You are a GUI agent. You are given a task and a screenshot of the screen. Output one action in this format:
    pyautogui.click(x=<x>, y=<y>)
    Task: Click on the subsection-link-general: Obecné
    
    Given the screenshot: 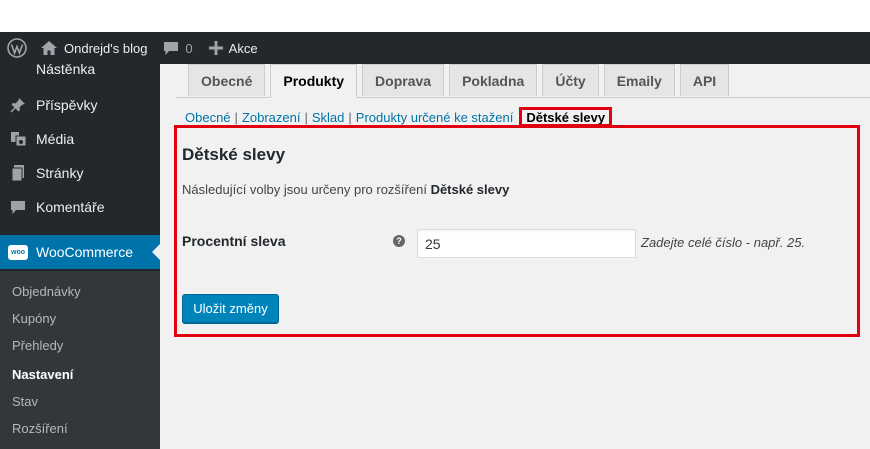 What is the action you would take?
    pyautogui.click(x=208, y=117)
    